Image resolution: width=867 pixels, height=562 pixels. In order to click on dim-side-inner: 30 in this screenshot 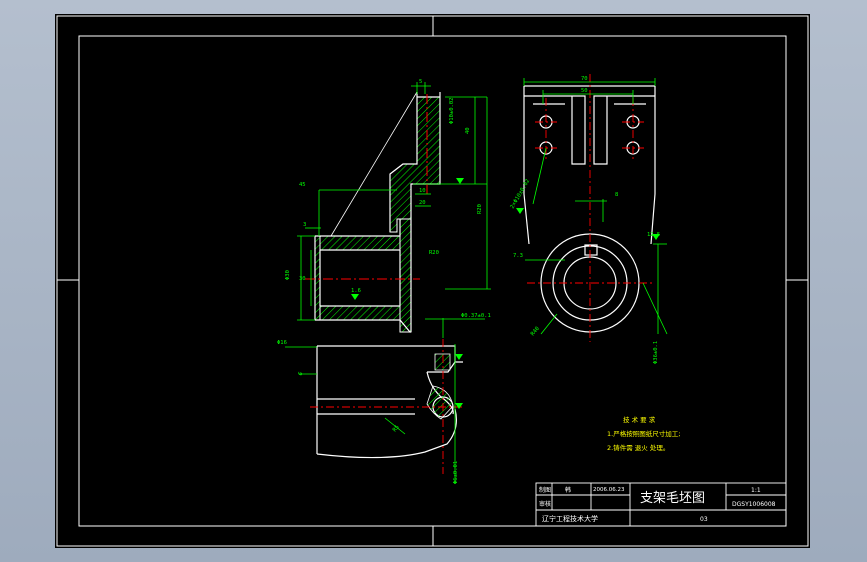, I will do `click(302, 279)`.